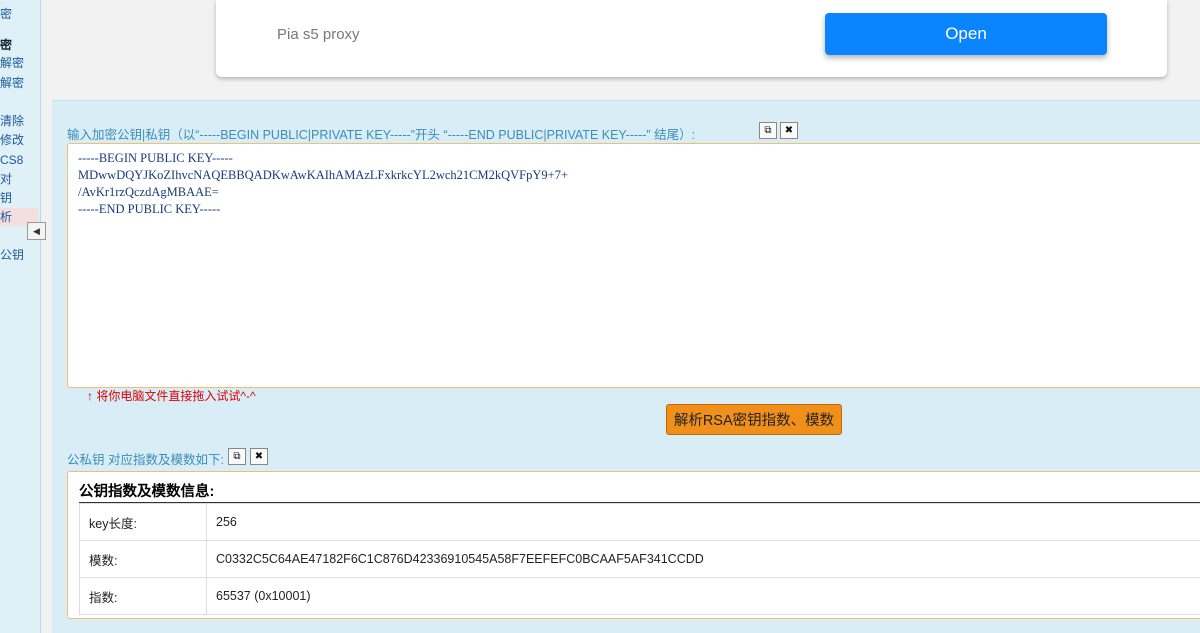 The height and width of the screenshot is (633, 1200). I want to click on sidebar-item: 公钥, so click(12, 255).